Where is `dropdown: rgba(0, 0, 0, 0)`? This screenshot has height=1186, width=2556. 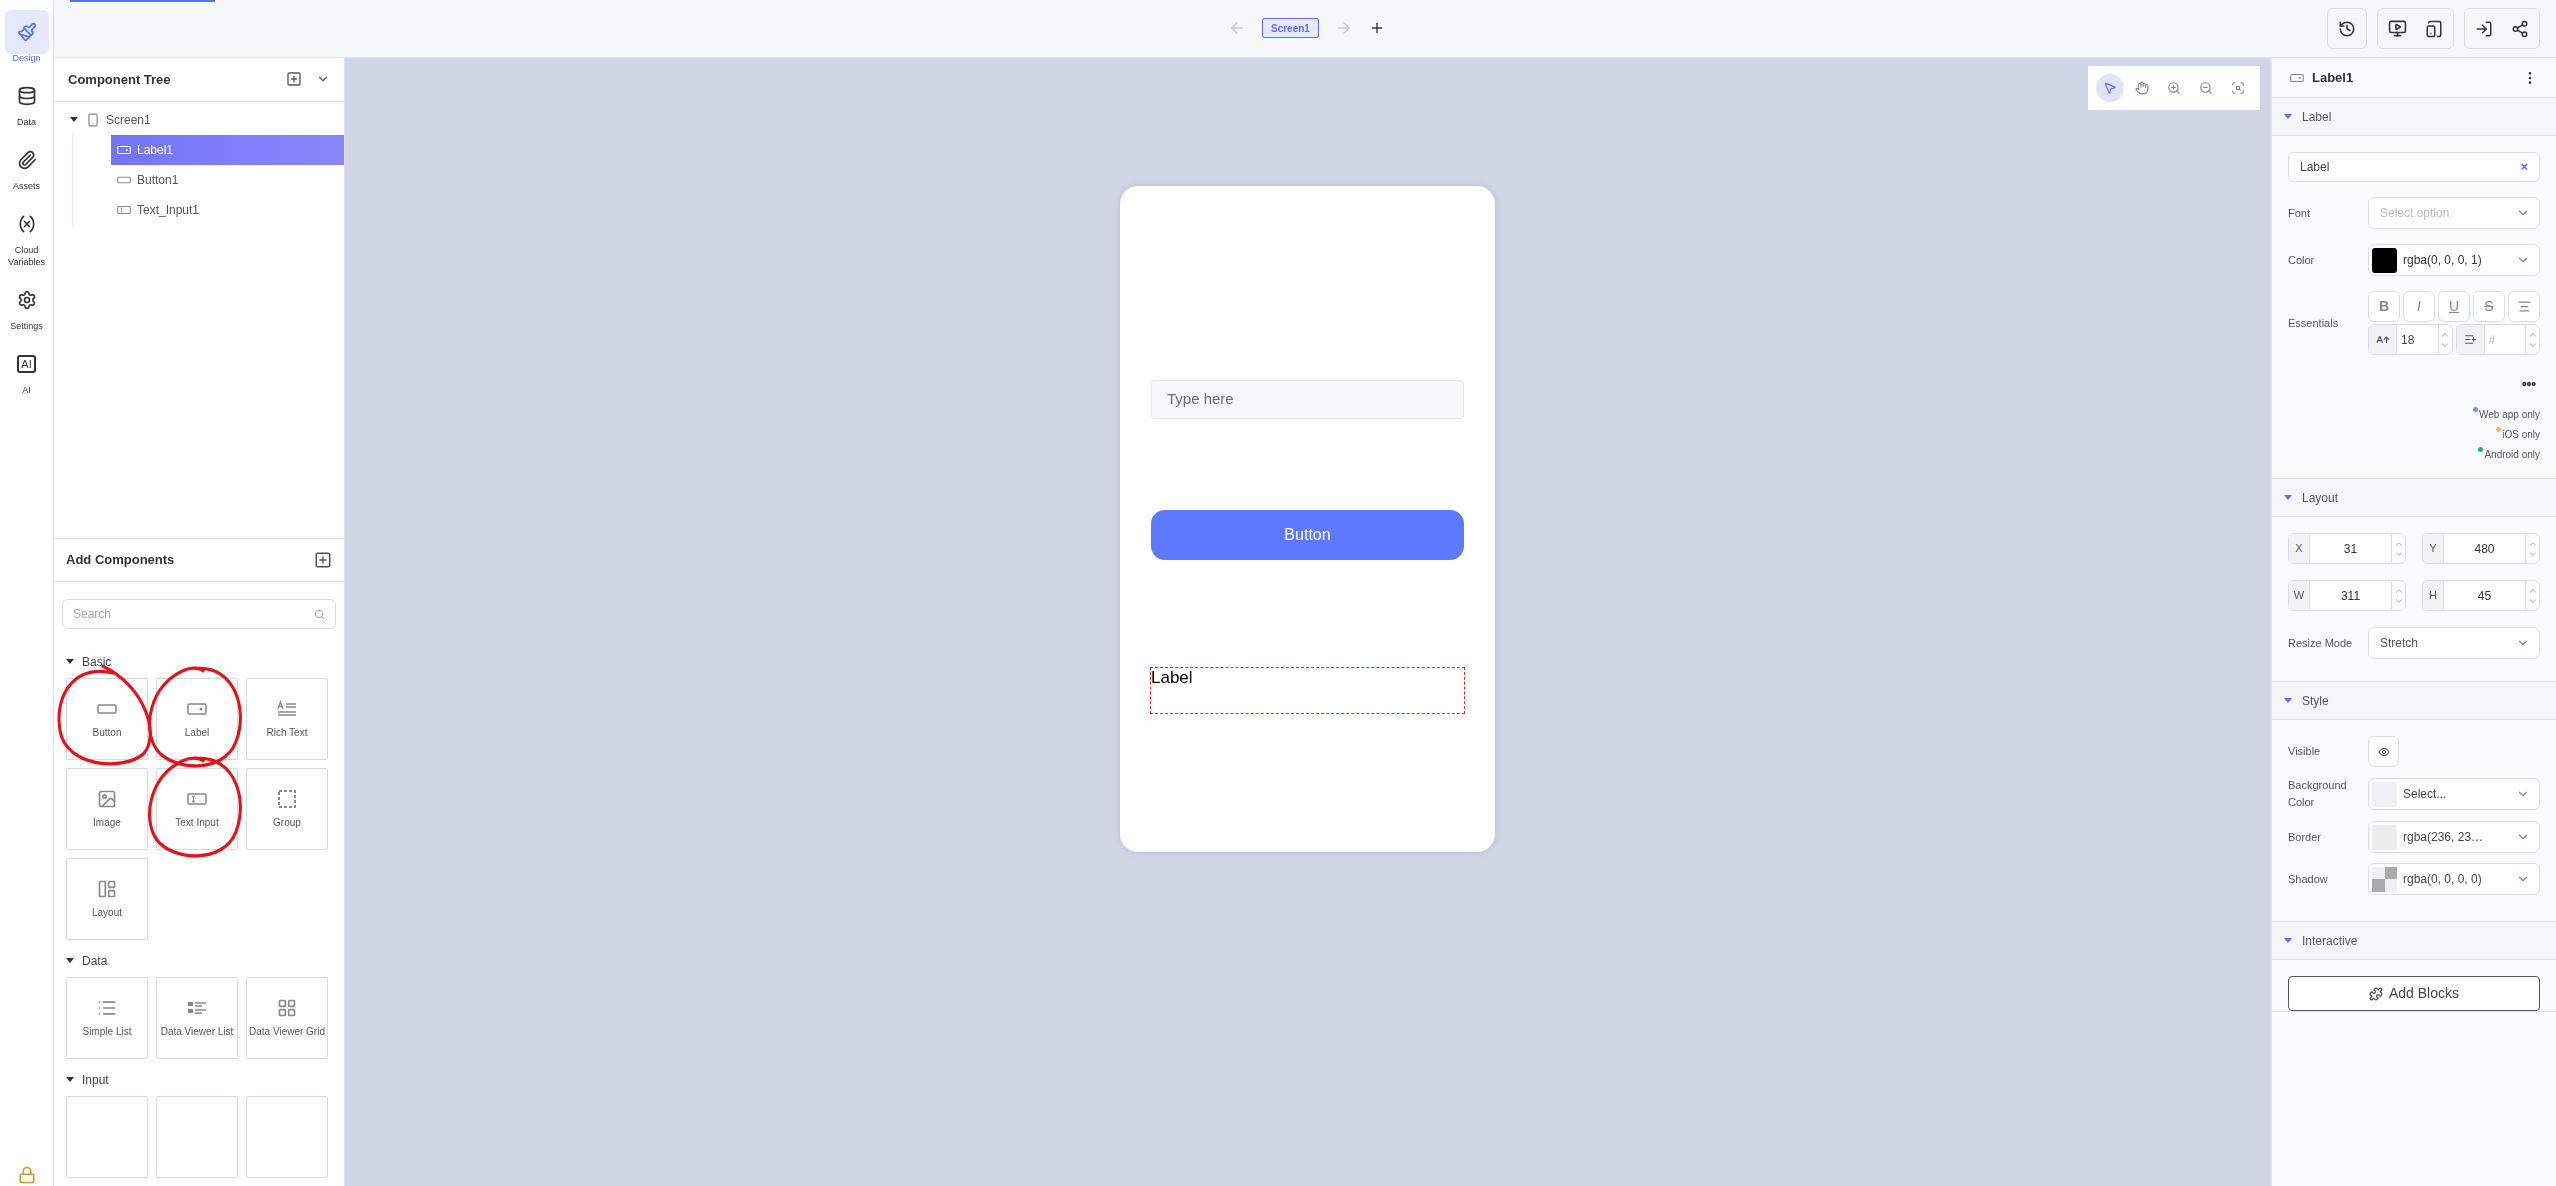 dropdown: rgba(0, 0, 0, 0) is located at coordinates (2454, 879).